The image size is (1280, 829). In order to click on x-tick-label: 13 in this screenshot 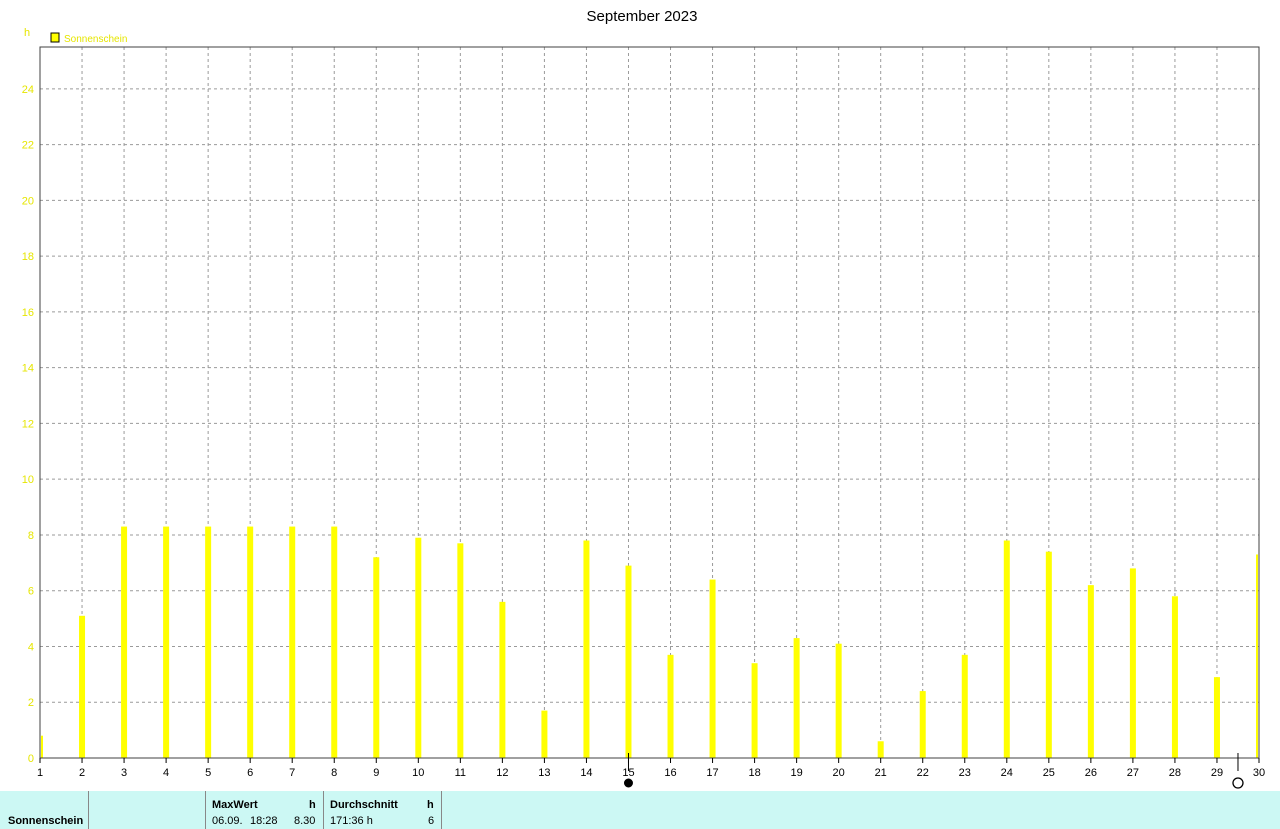, I will do `click(544, 773)`.